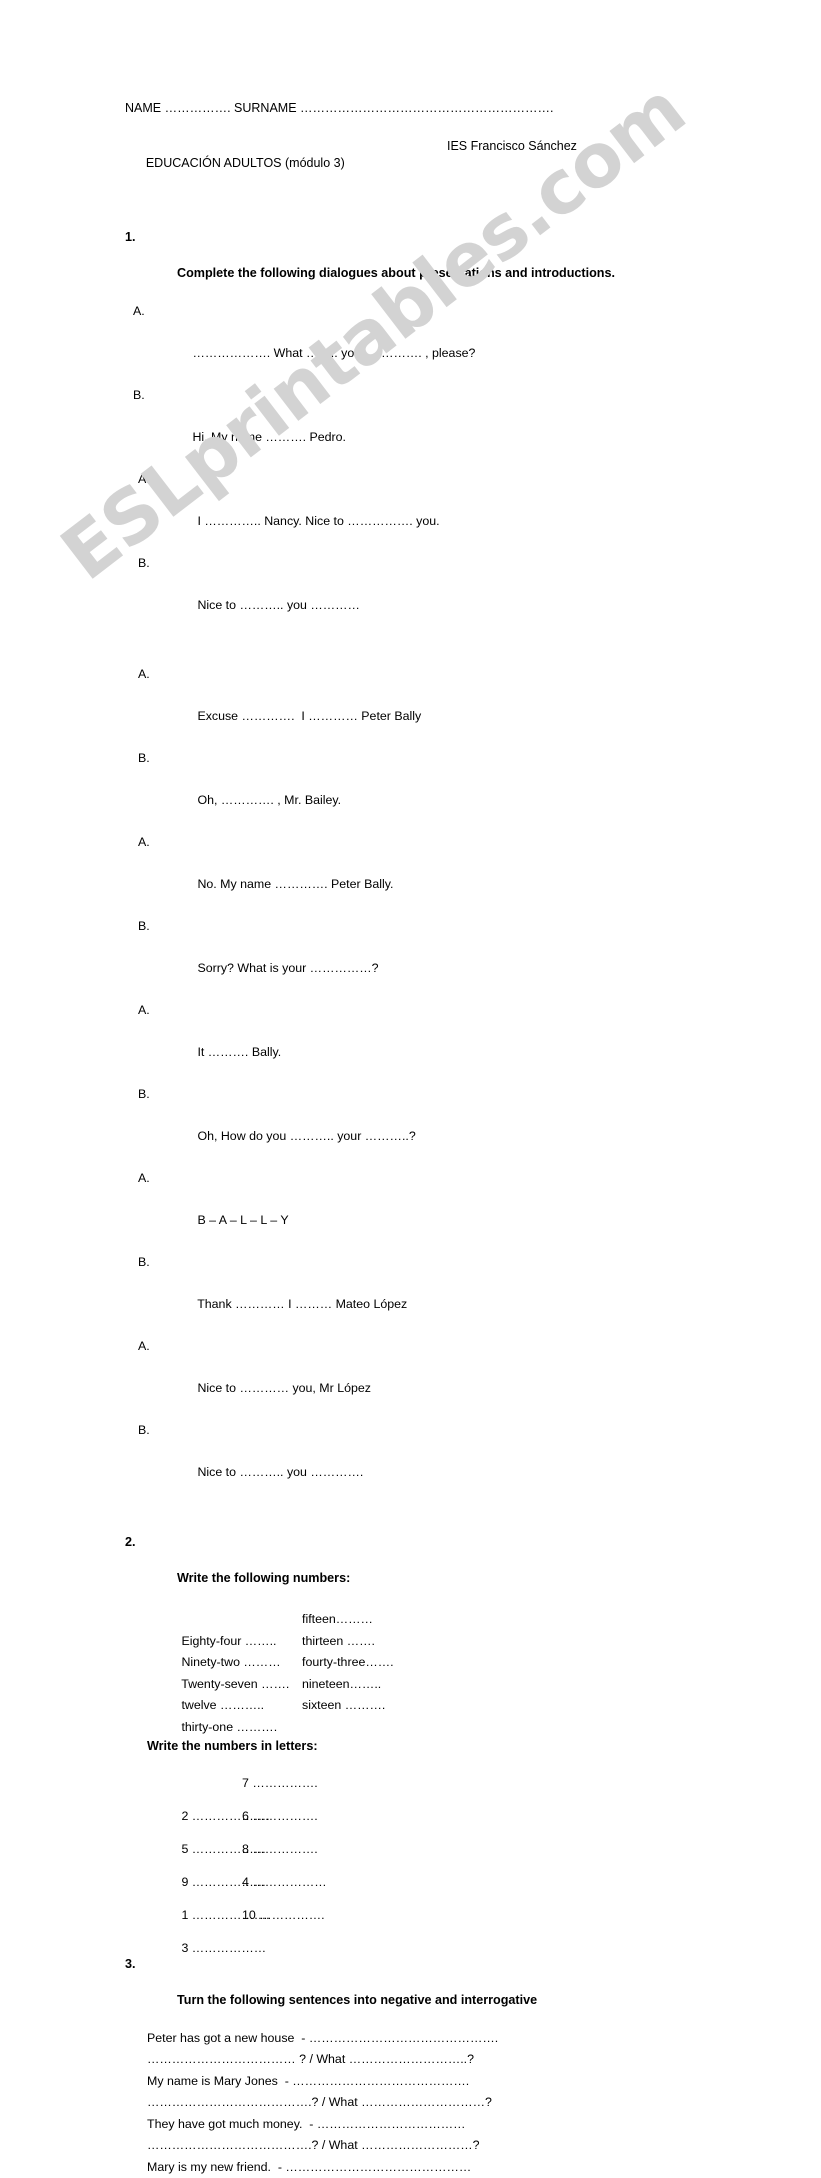 This screenshot has height=2178, width=821. Describe the element at coordinates (306, 1136) in the screenshot. I see `dialogue-text: Oh, How do you ……….. your ………..?` at that location.